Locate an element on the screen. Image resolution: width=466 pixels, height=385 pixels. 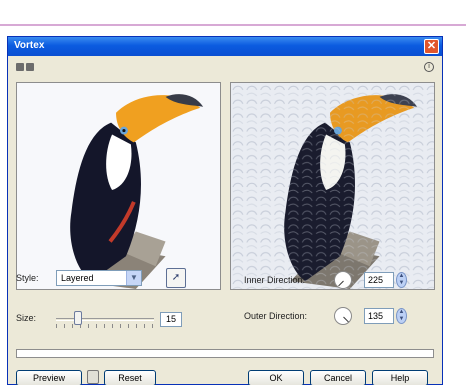
window-title: Vortex is located at coordinates (29, 45).